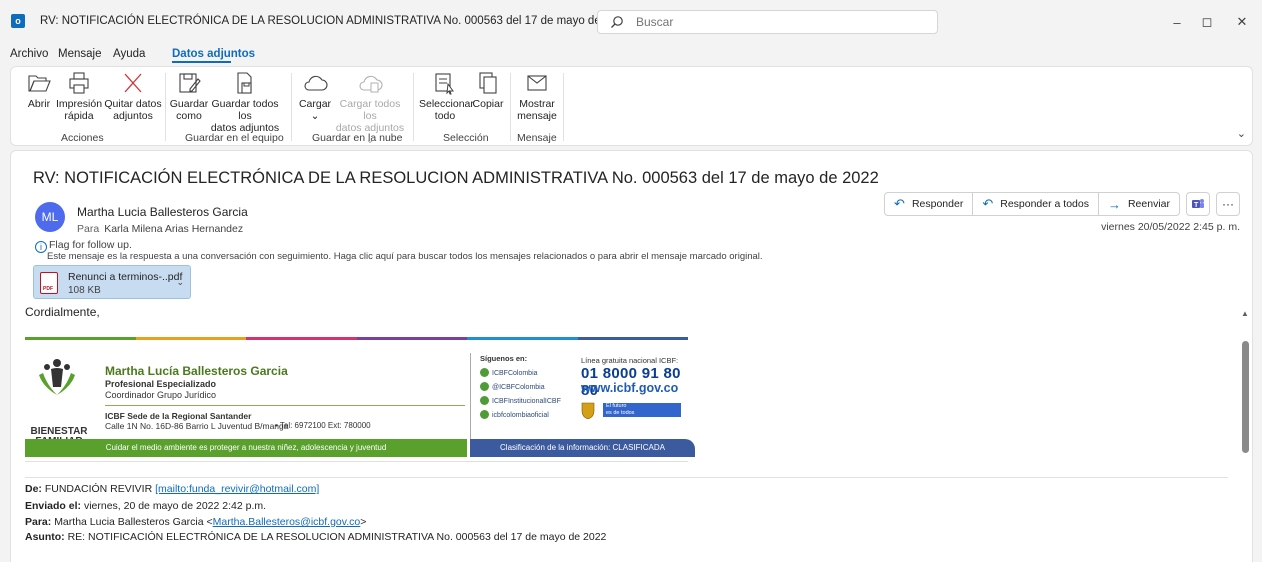 The height and width of the screenshot is (562, 1262). What do you see at coordinates (630, 360) in the screenshot?
I see `hotline-label: Línea gratuita nacional ICBF:` at bounding box center [630, 360].